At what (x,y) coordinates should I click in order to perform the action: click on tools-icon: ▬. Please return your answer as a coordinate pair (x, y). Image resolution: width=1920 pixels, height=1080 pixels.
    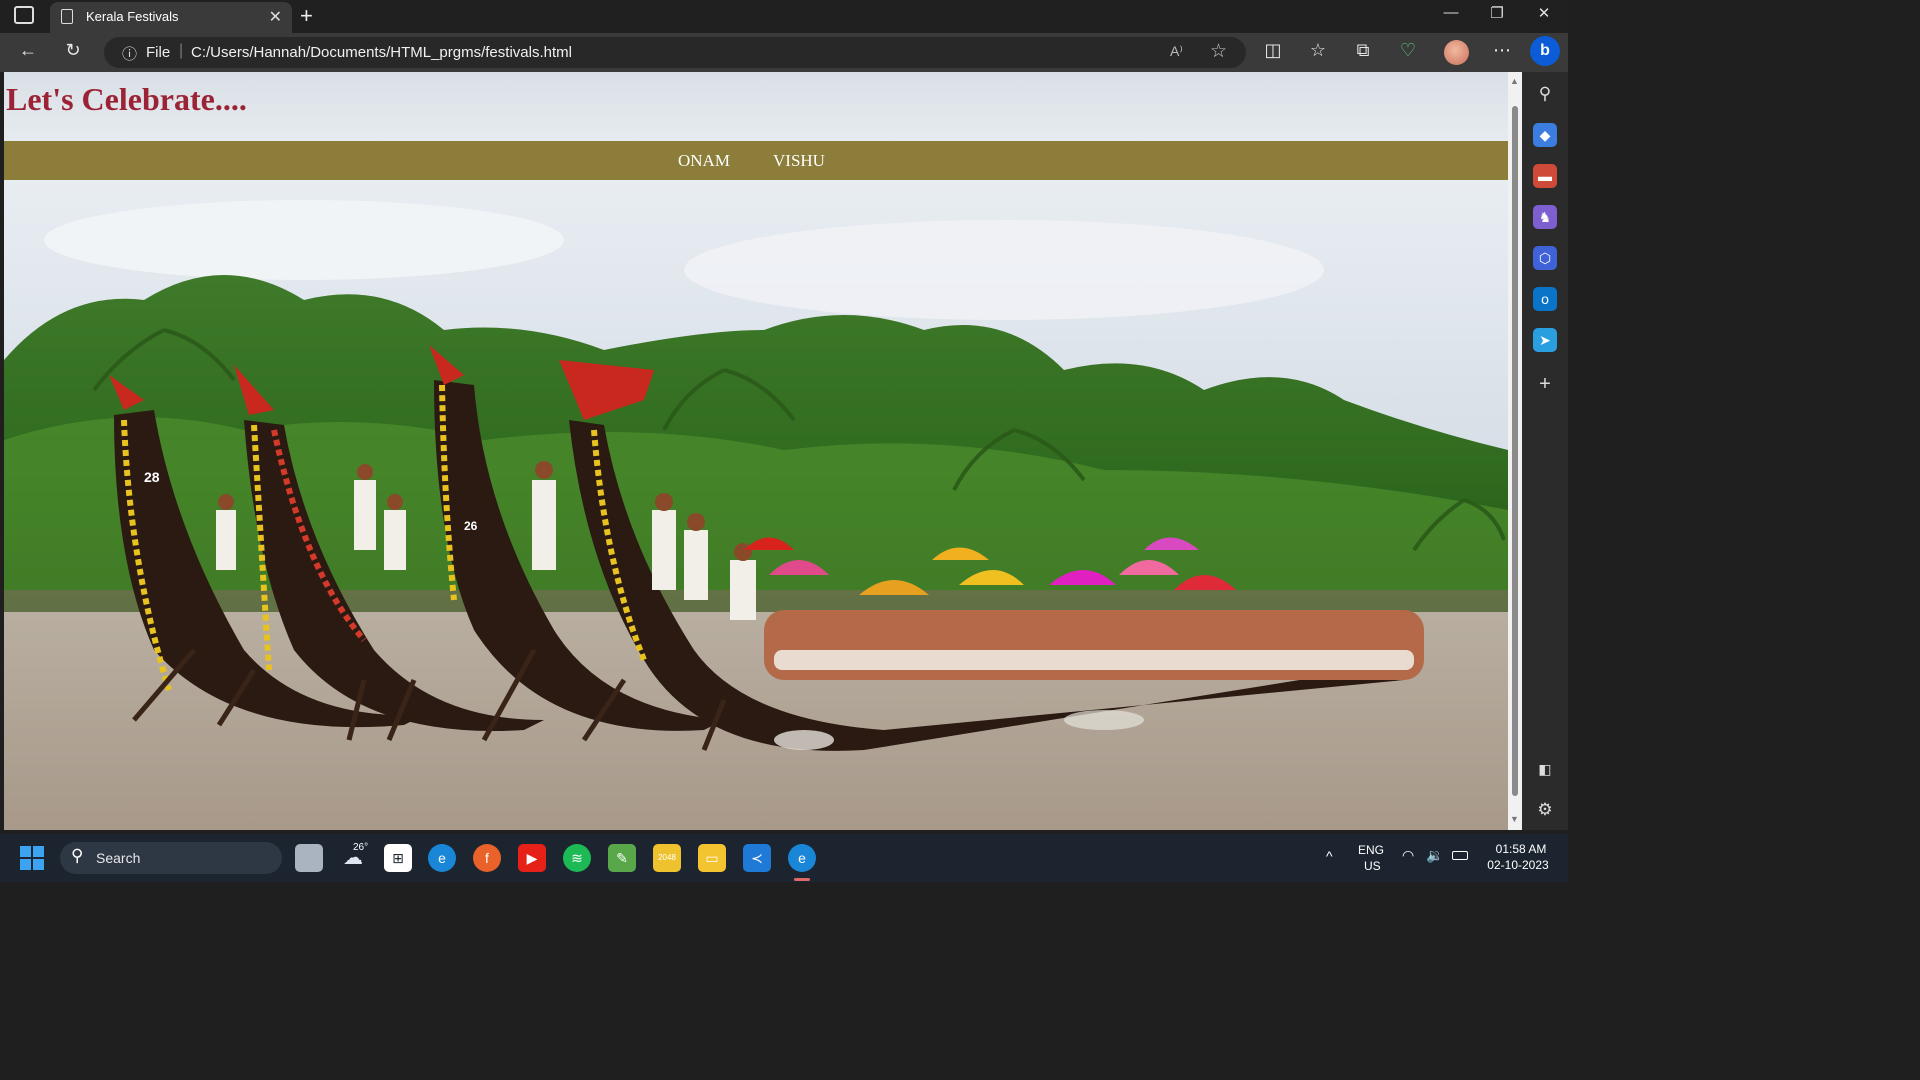
    Looking at the image, I should click on (1545, 176).